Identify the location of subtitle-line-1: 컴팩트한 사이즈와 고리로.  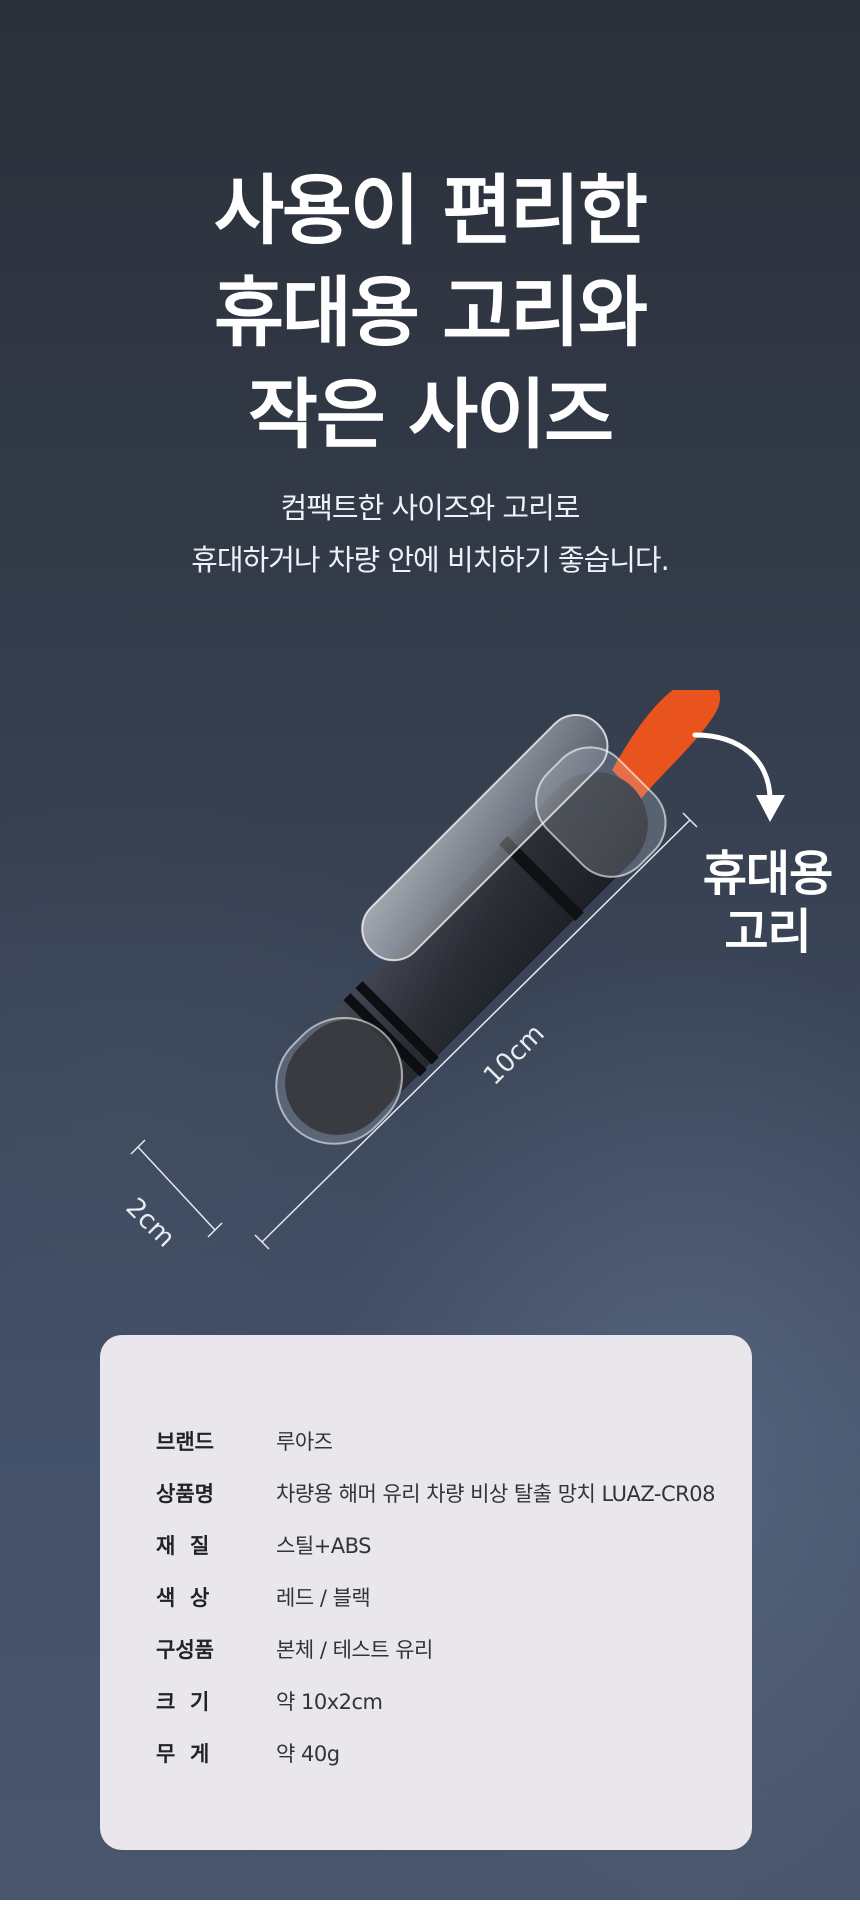
(430, 508).